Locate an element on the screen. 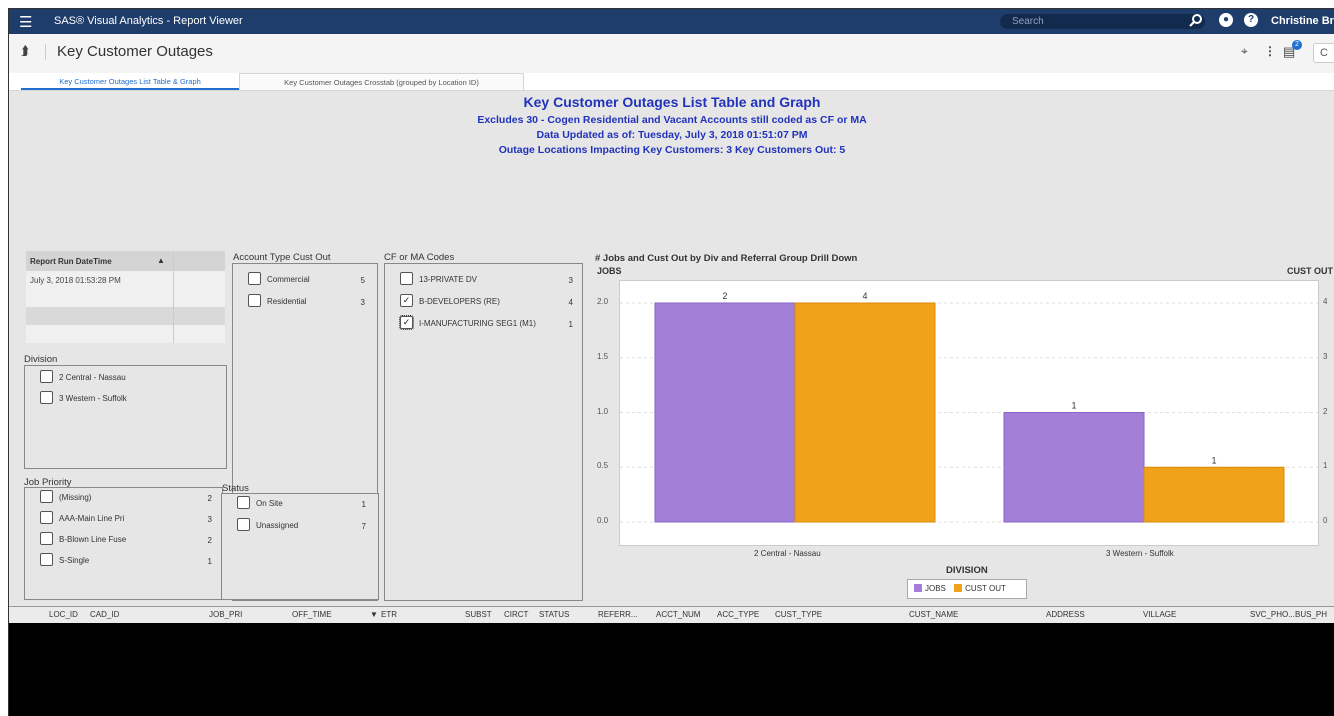  option-label: Residential is located at coordinates (287, 301).